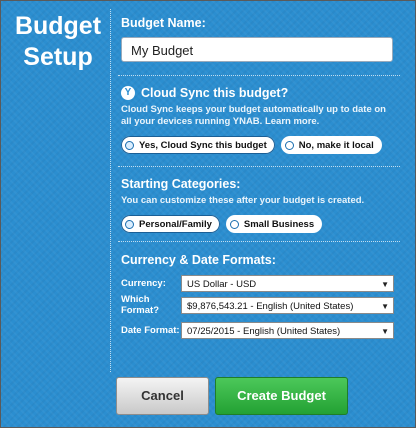  I want to click on create-budget-button: Create Budget, so click(281, 396).